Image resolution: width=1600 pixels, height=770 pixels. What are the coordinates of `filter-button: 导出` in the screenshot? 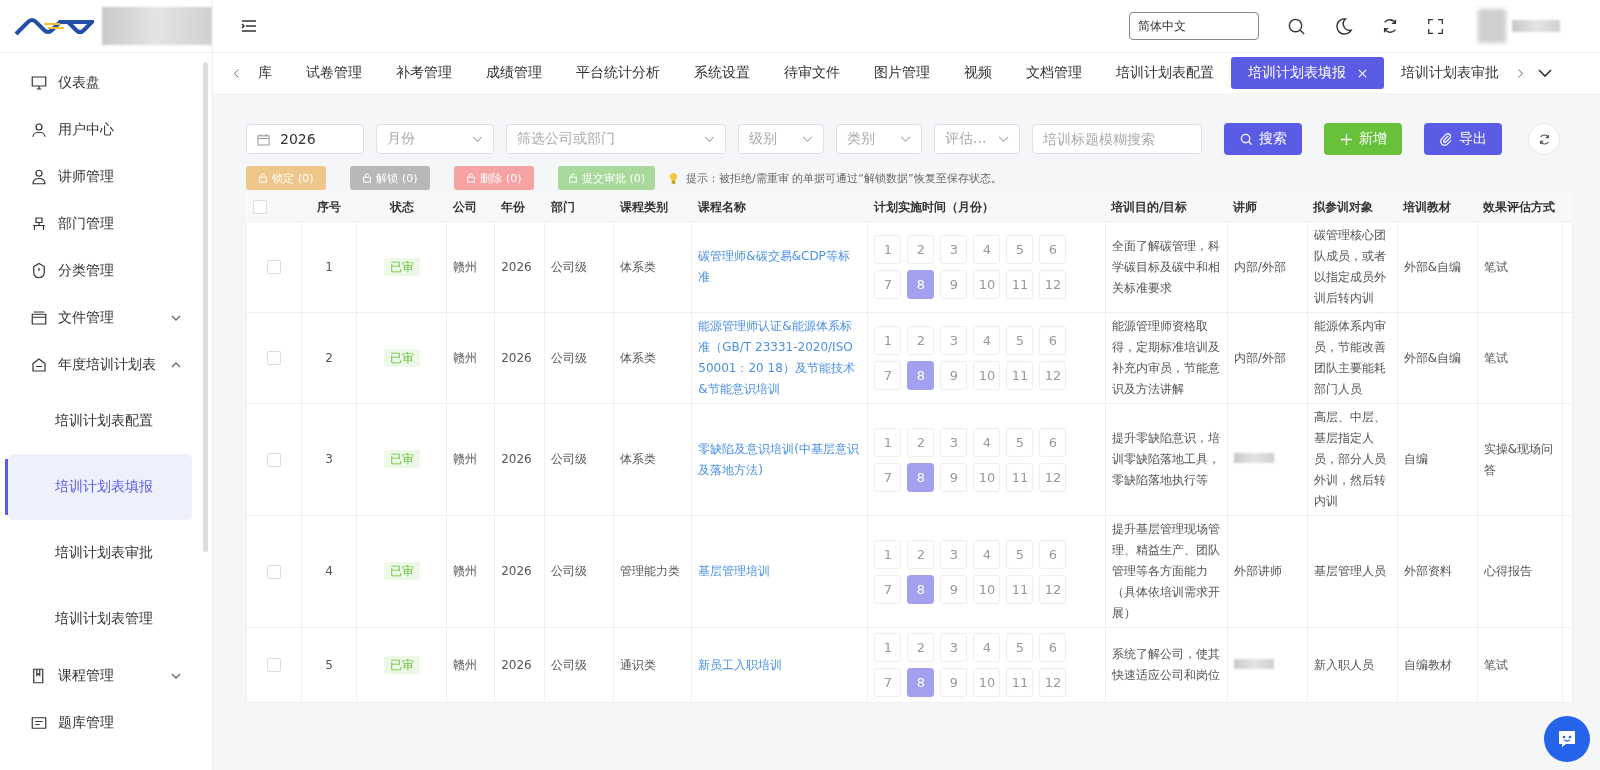 It's located at (1463, 139).